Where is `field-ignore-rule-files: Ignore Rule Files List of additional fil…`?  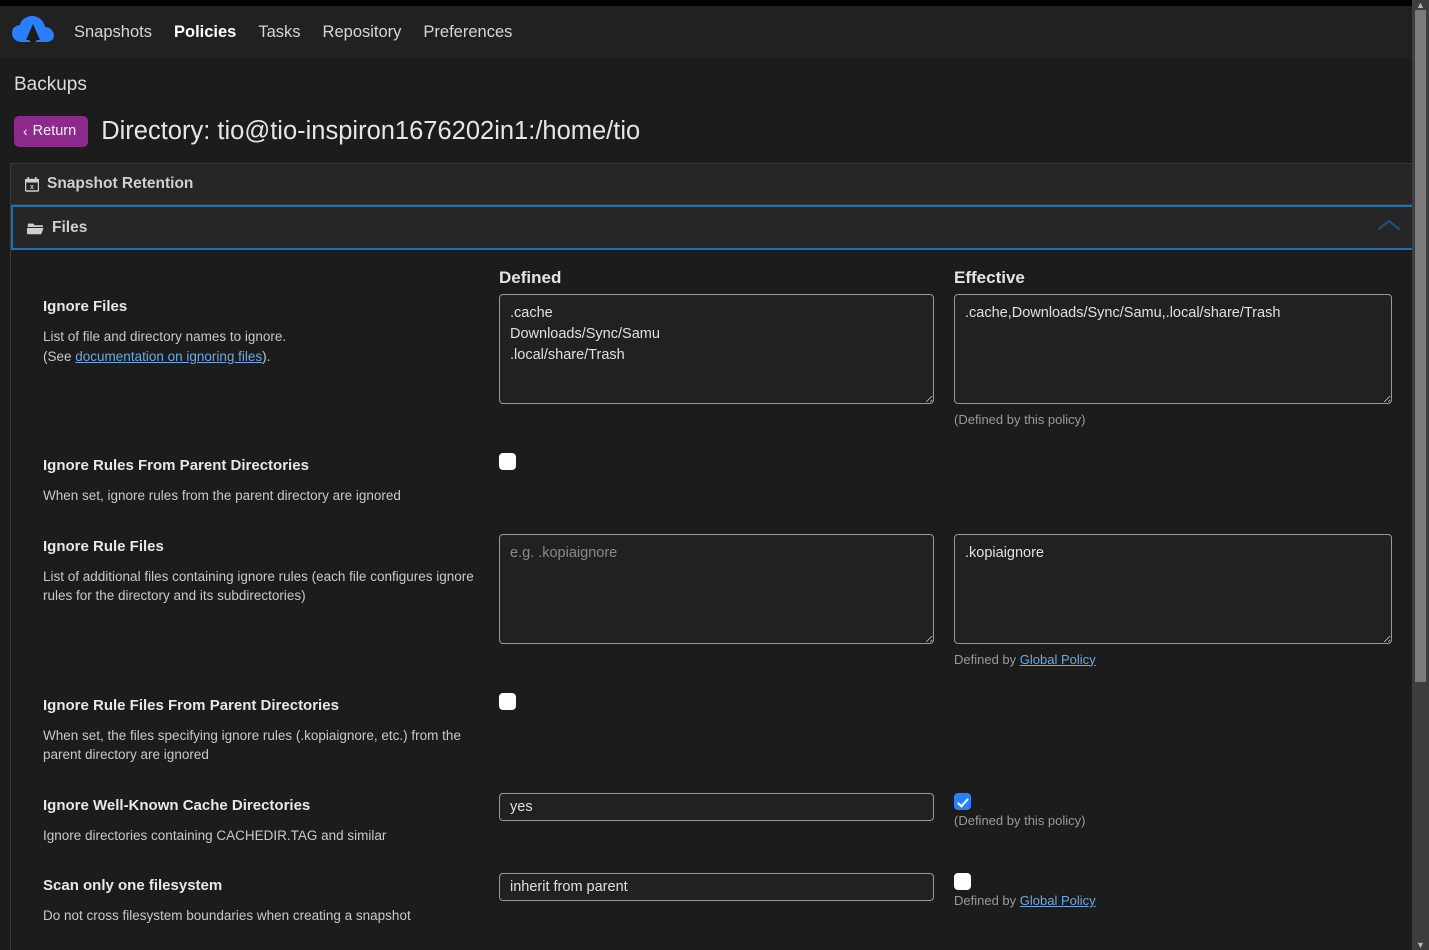 field-ignore-rule-files: Ignore Rule Files List of additional fil… is located at coordinates (714, 600).